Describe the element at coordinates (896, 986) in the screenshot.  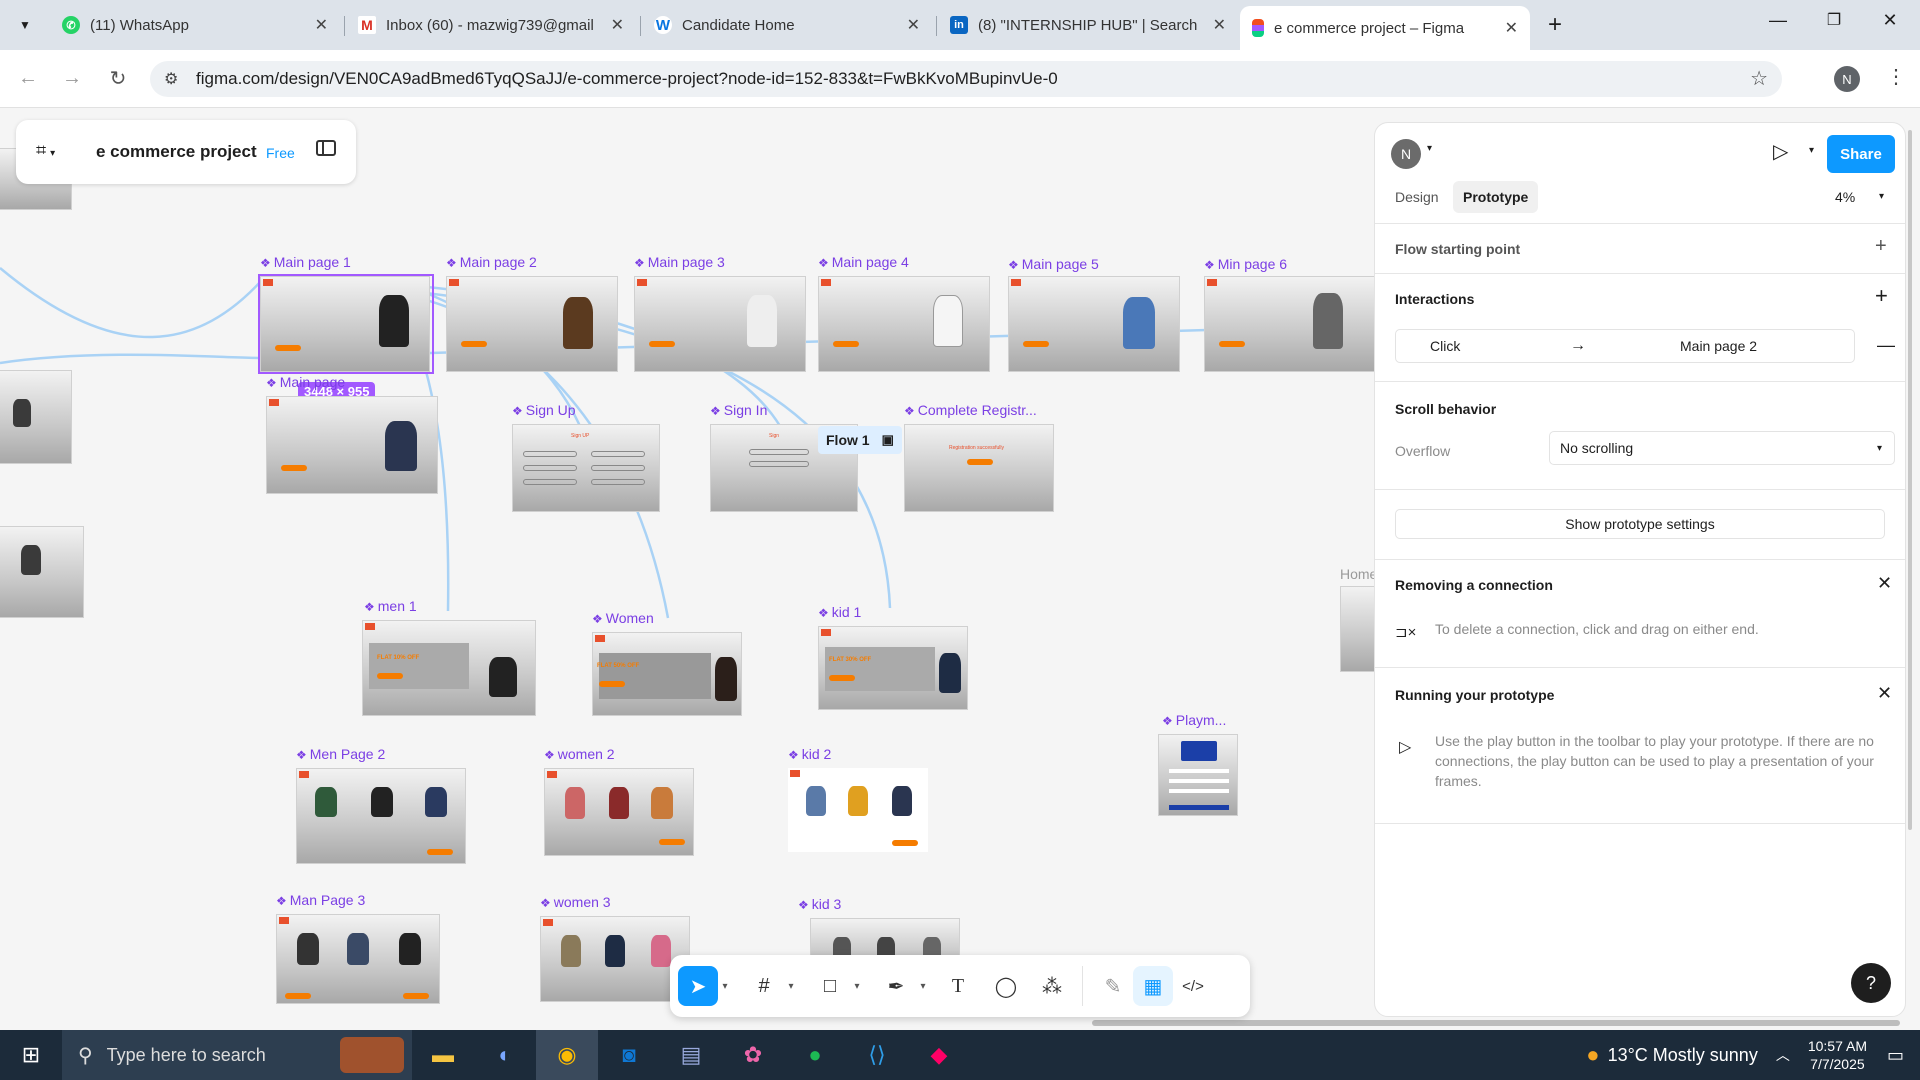
I see `pen-tool-icon: ✒` at that location.